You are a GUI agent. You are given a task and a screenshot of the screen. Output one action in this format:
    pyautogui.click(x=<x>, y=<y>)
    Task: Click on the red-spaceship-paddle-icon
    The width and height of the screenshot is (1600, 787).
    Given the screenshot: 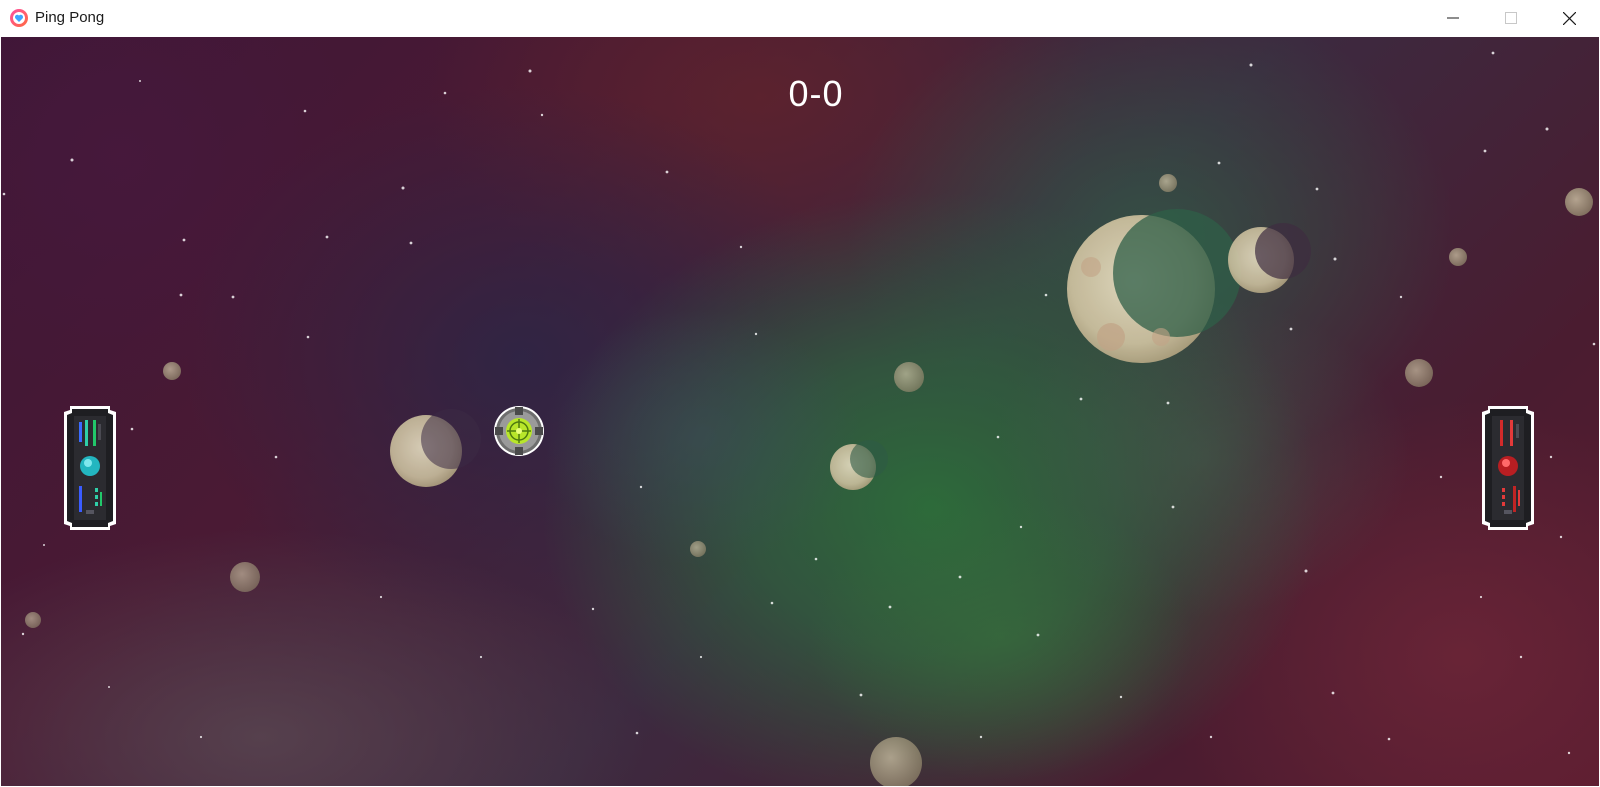 What is the action you would take?
    pyautogui.click(x=1508, y=468)
    